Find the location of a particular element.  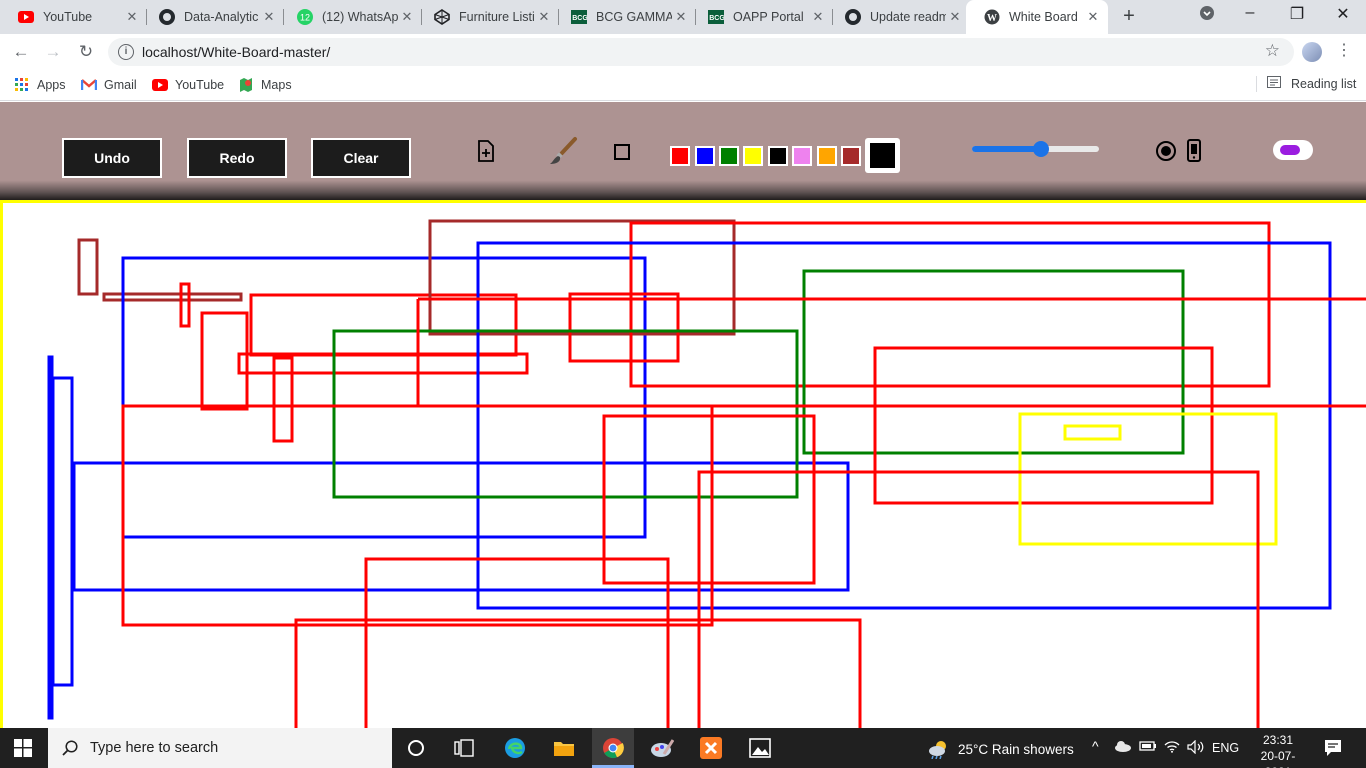

reading-list-button: Reading list is located at coordinates (1306, 84).